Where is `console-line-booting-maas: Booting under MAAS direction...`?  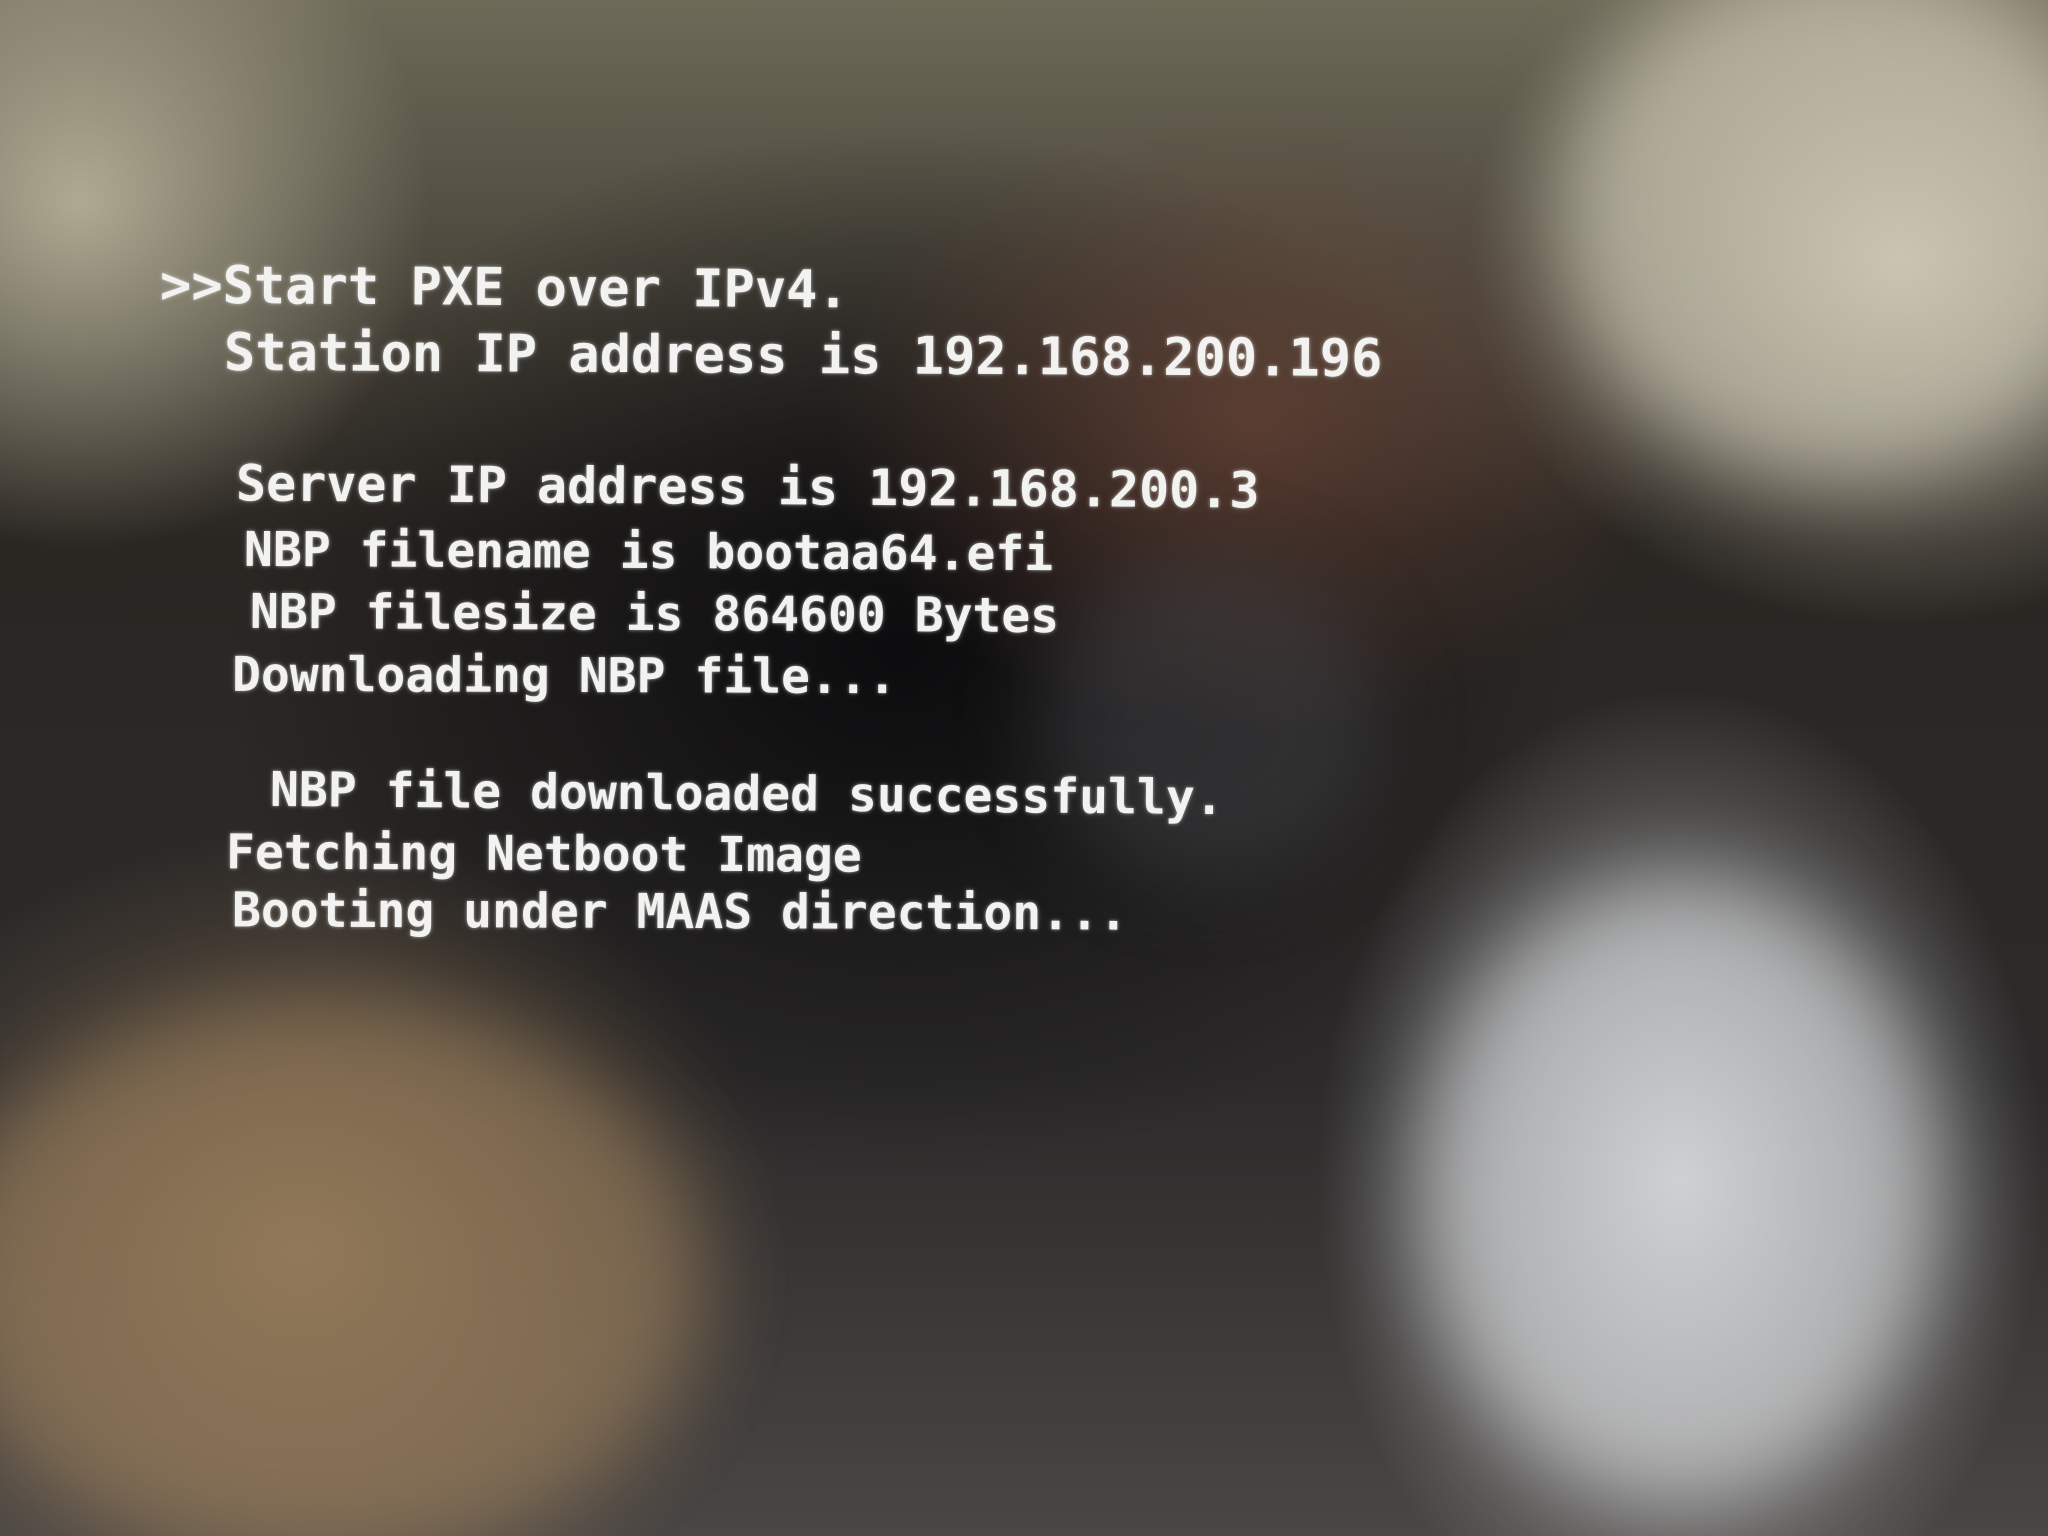 console-line-booting-maas: Booting under MAAS direction... is located at coordinates (679, 912).